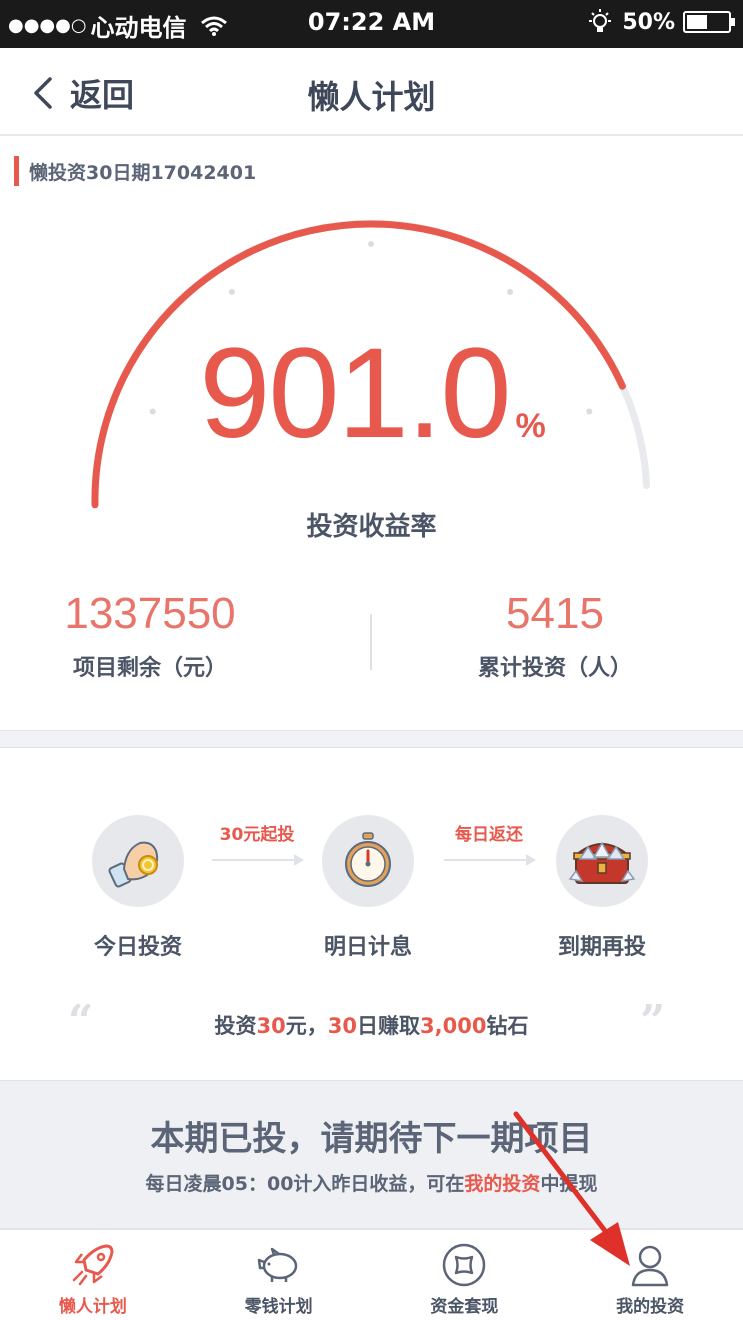 The height and width of the screenshot is (1320, 743). I want to click on remaining-value: 1337550, so click(150, 613).